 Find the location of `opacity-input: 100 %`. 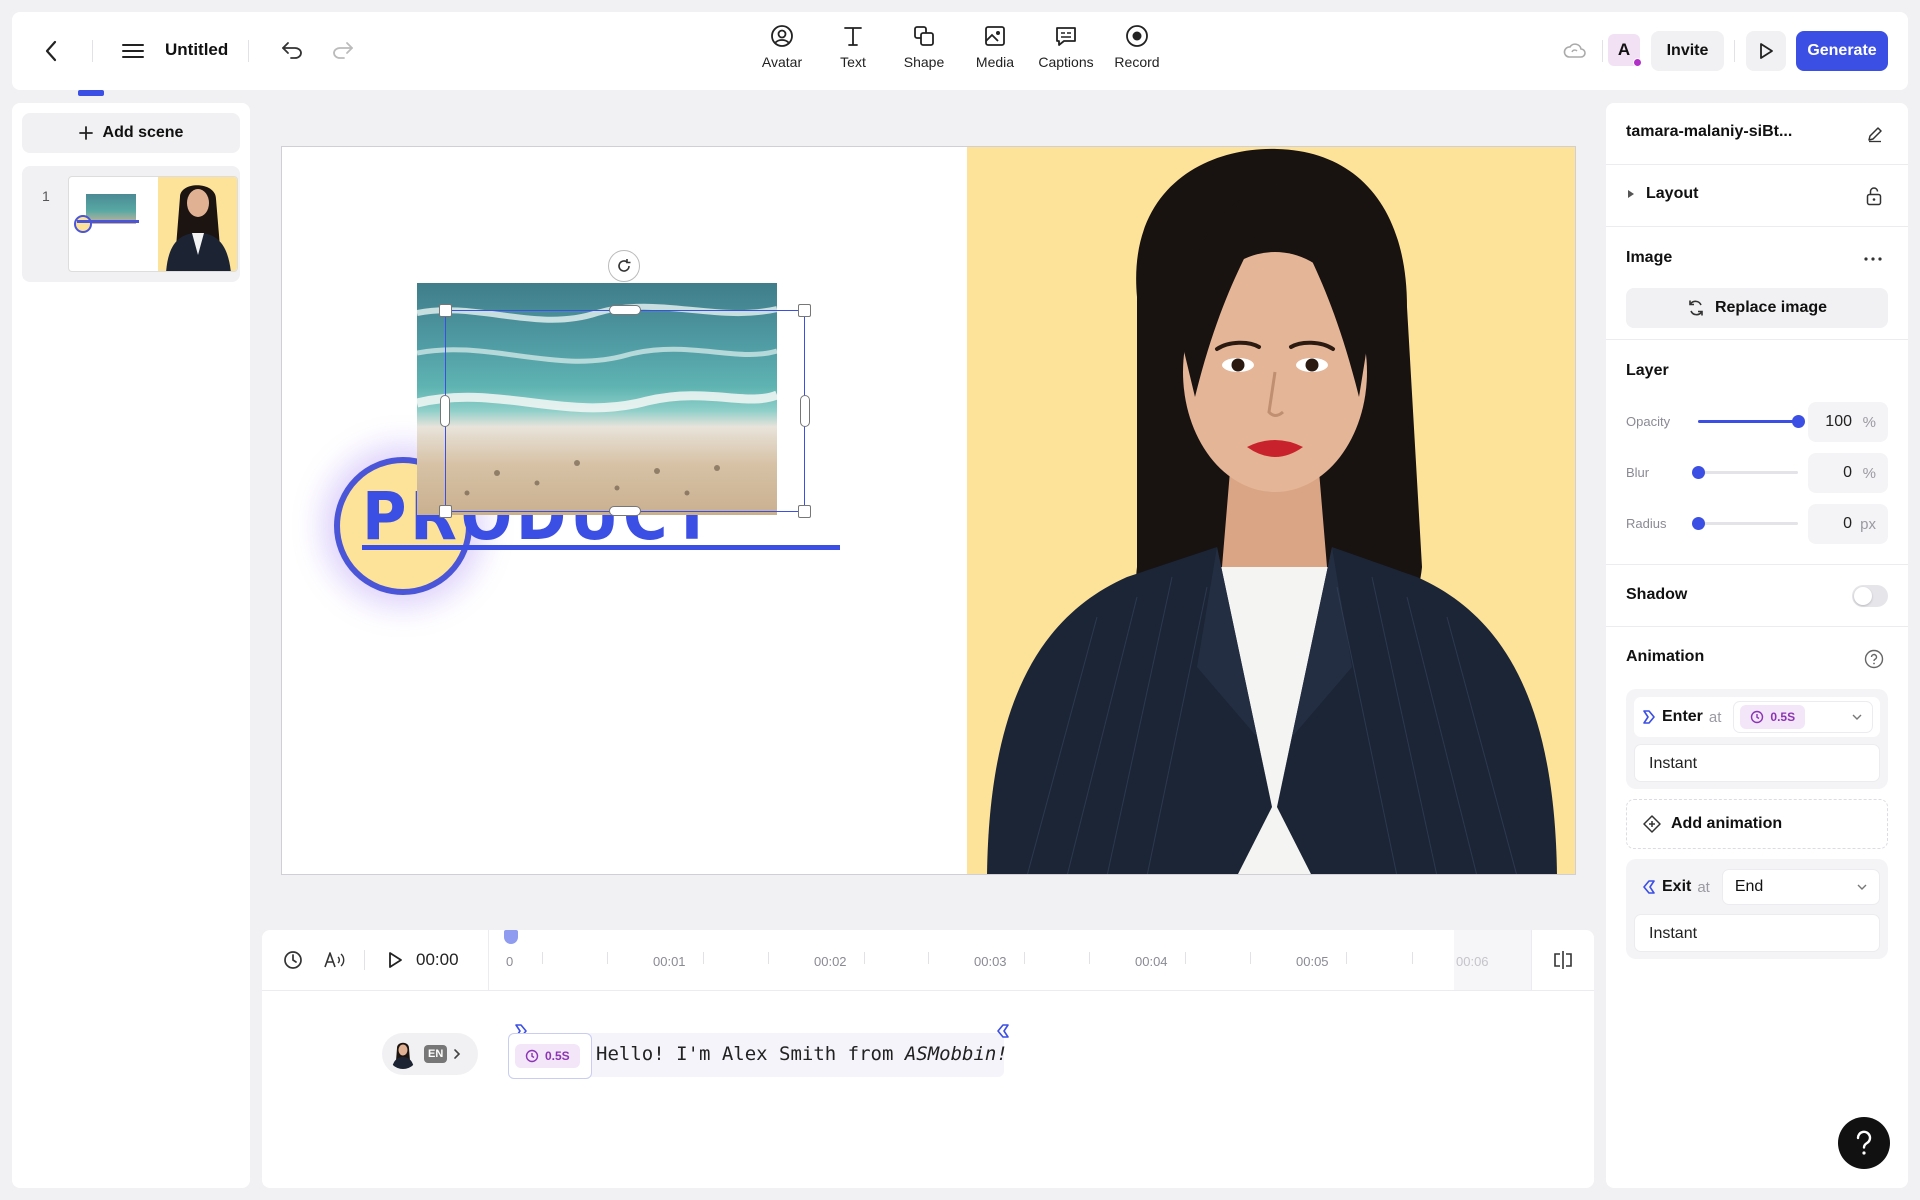

opacity-input: 100 % is located at coordinates (1848, 422).